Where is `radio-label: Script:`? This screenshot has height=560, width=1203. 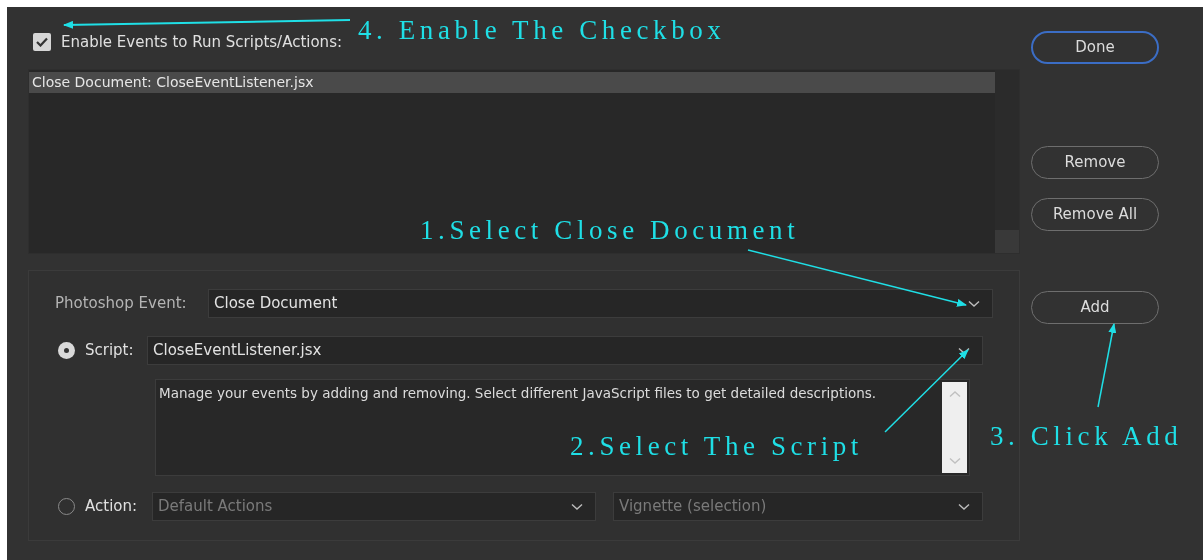 radio-label: Script: is located at coordinates (110, 351).